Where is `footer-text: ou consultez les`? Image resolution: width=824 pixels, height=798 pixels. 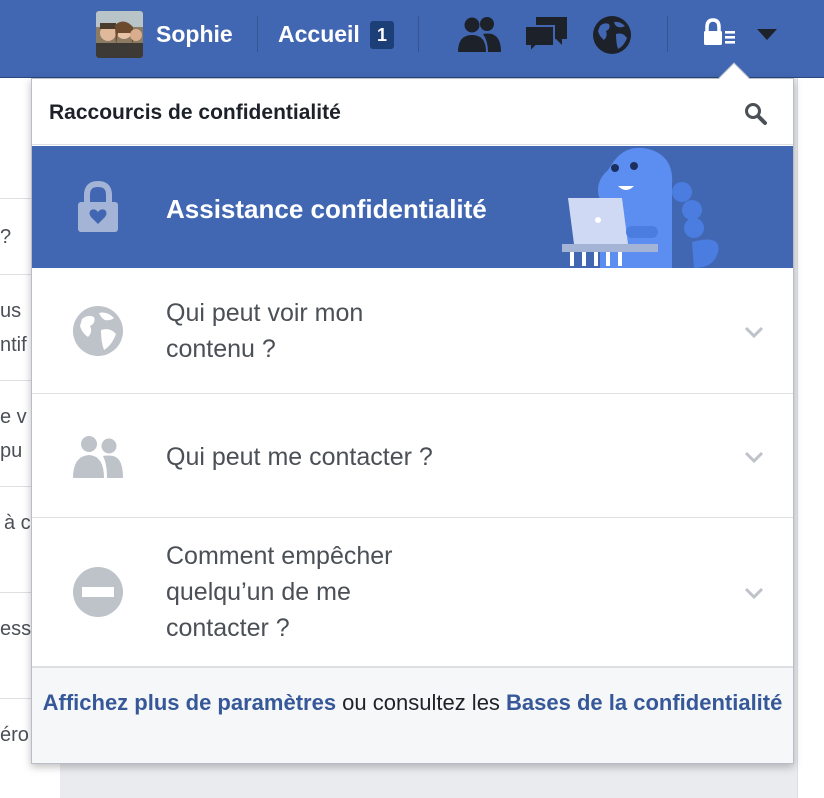 footer-text: ou consultez les is located at coordinates (421, 702).